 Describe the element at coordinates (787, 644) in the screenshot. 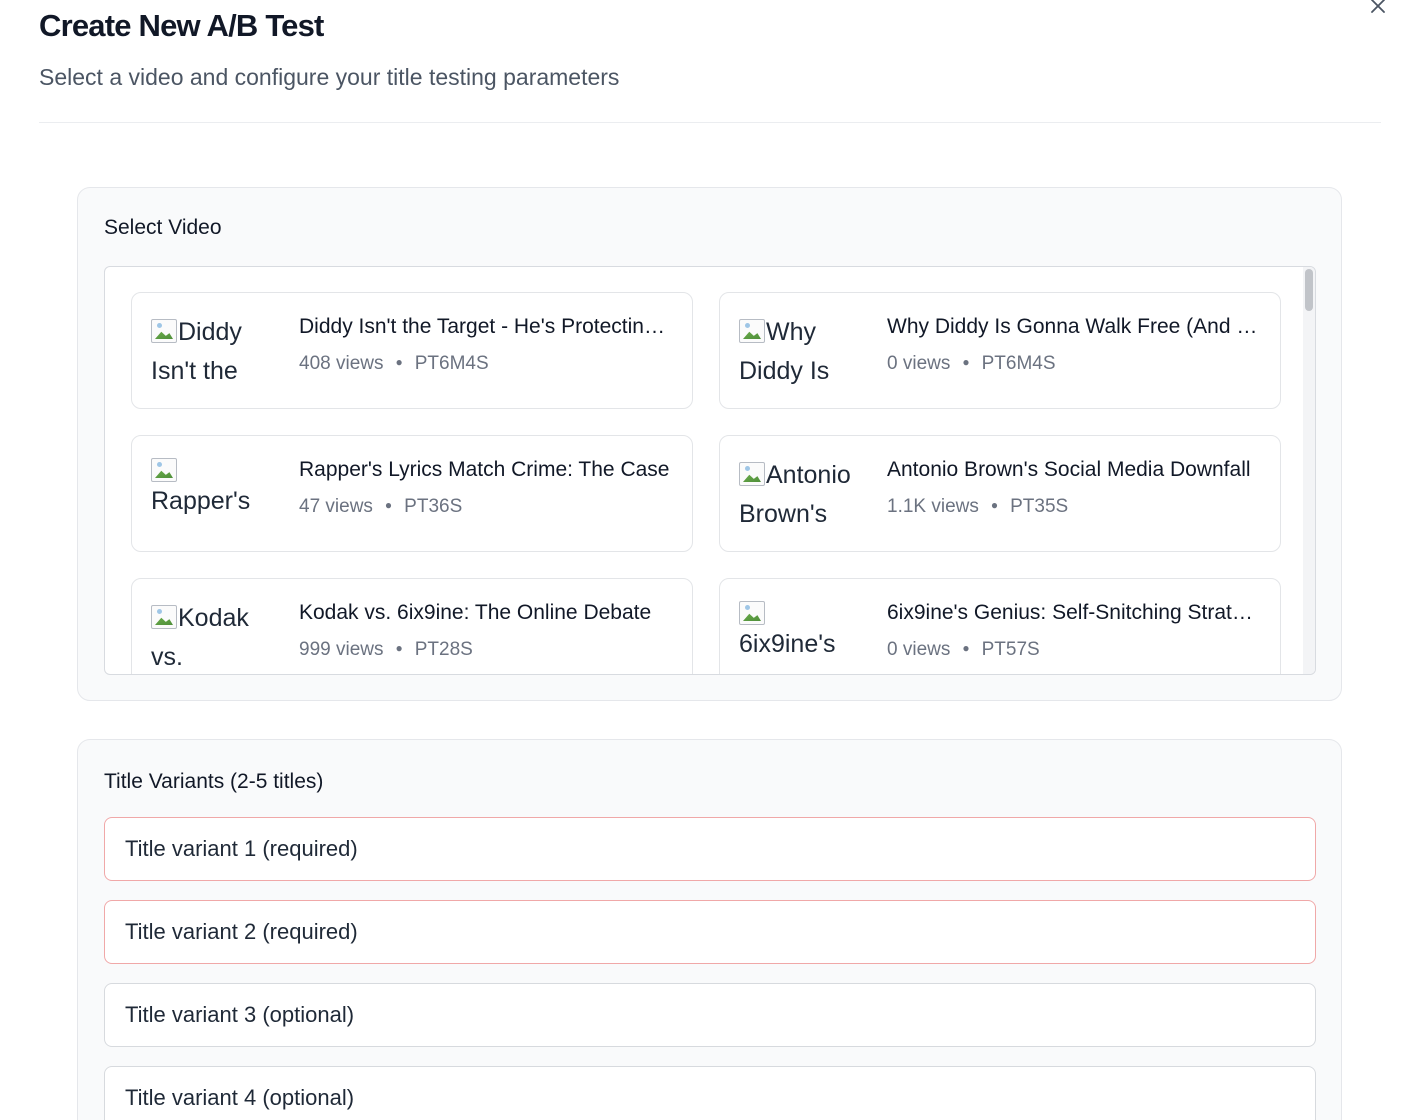

I see `thumbnail-alt-text: 6ix9ine's` at that location.